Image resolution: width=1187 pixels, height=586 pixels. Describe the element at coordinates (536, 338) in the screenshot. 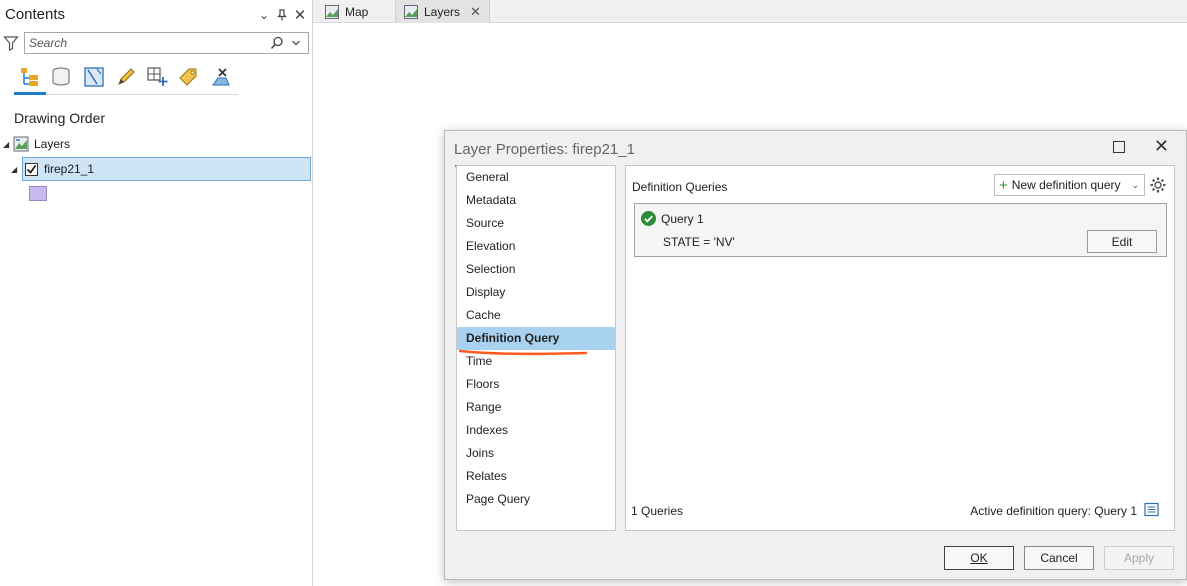

I see `nav-item-definition-query: Definition Query` at that location.